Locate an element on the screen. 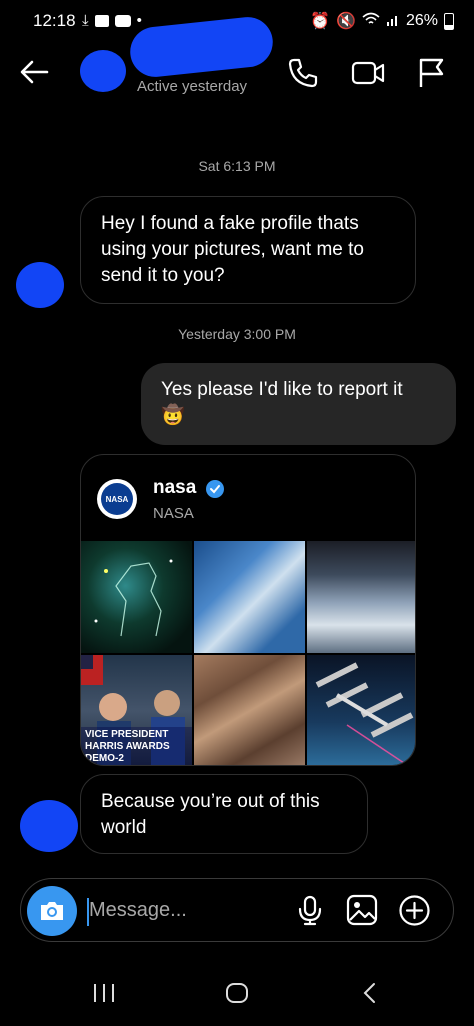 This screenshot has height=1026, width=474. message-bubble-outgoing: Yes please I'd like to report it 🤠 is located at coordinates (298, 404).